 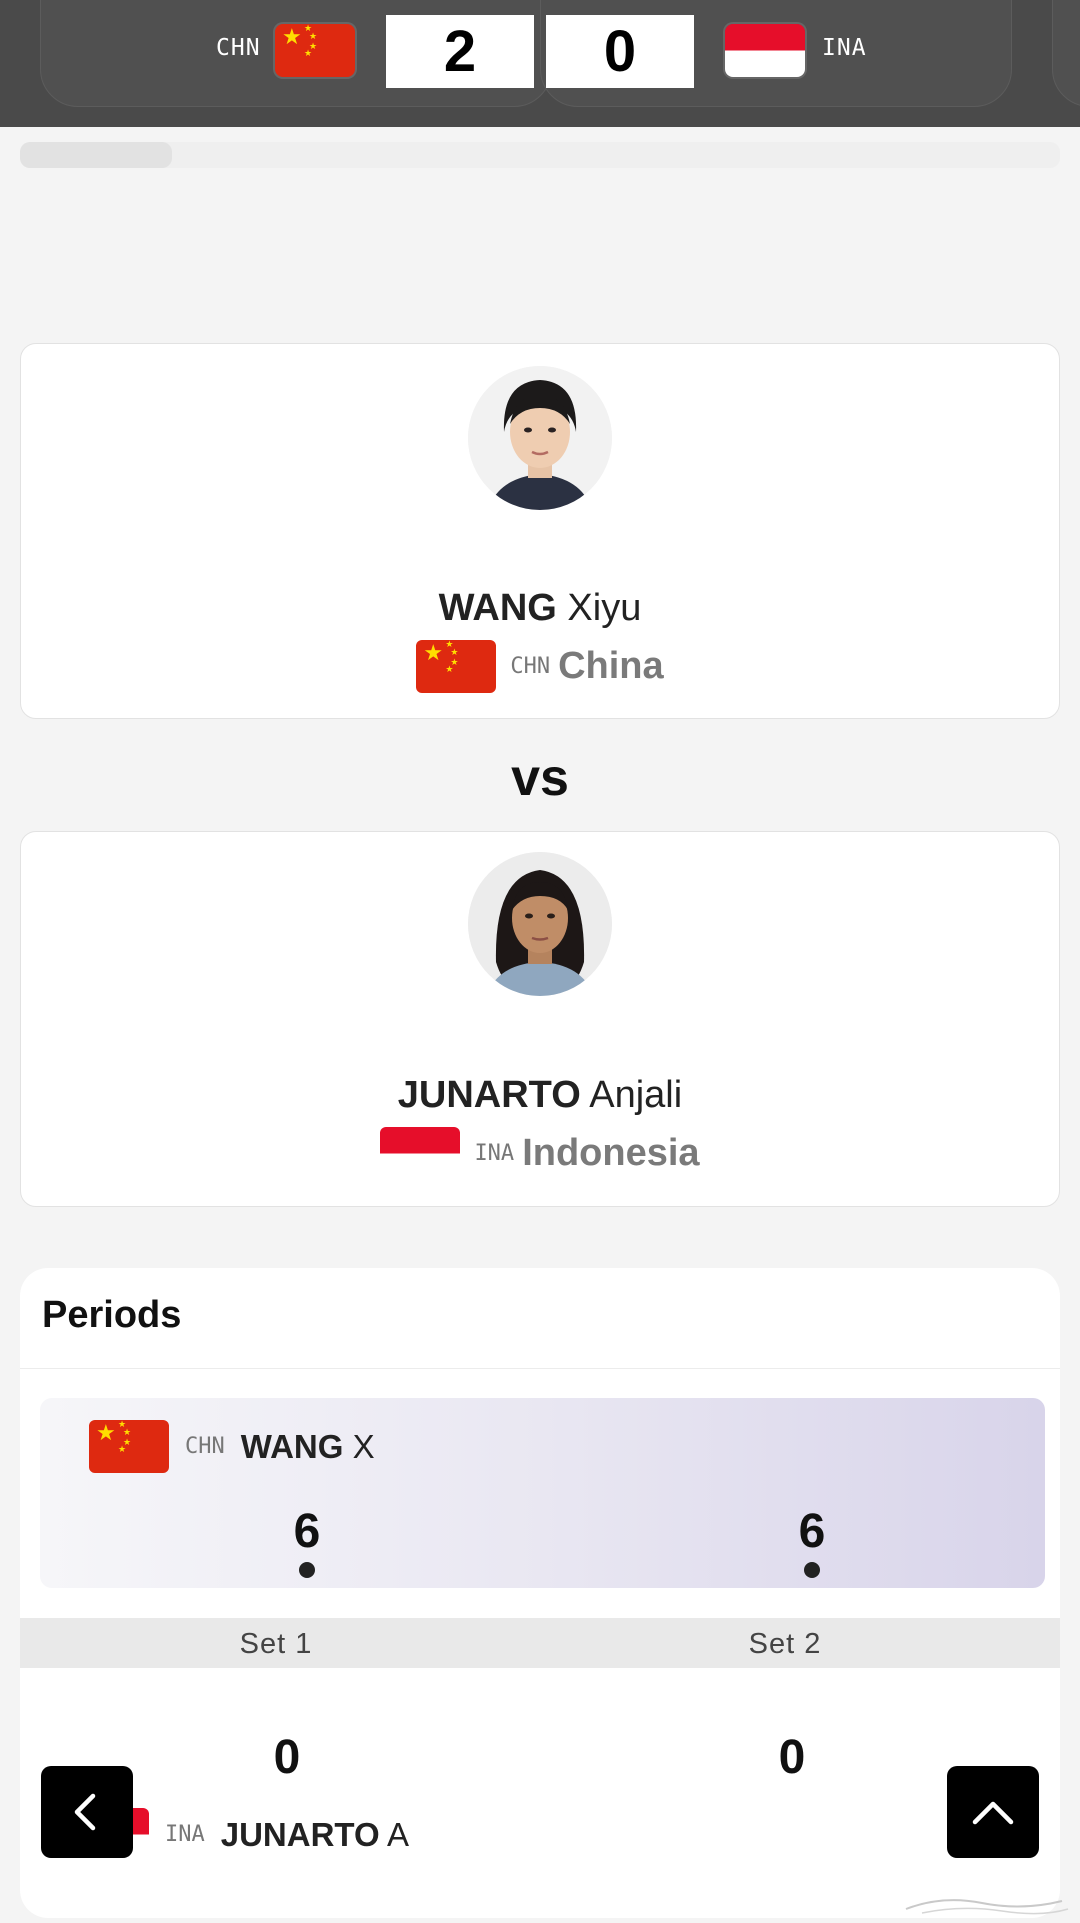 I want to click on country-name: China, so click(x=611, y=666).